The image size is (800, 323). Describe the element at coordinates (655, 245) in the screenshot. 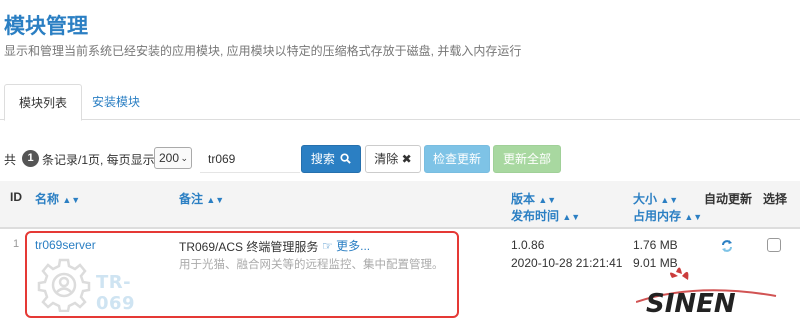

I see `module-size: 1.76 MB` at that location.